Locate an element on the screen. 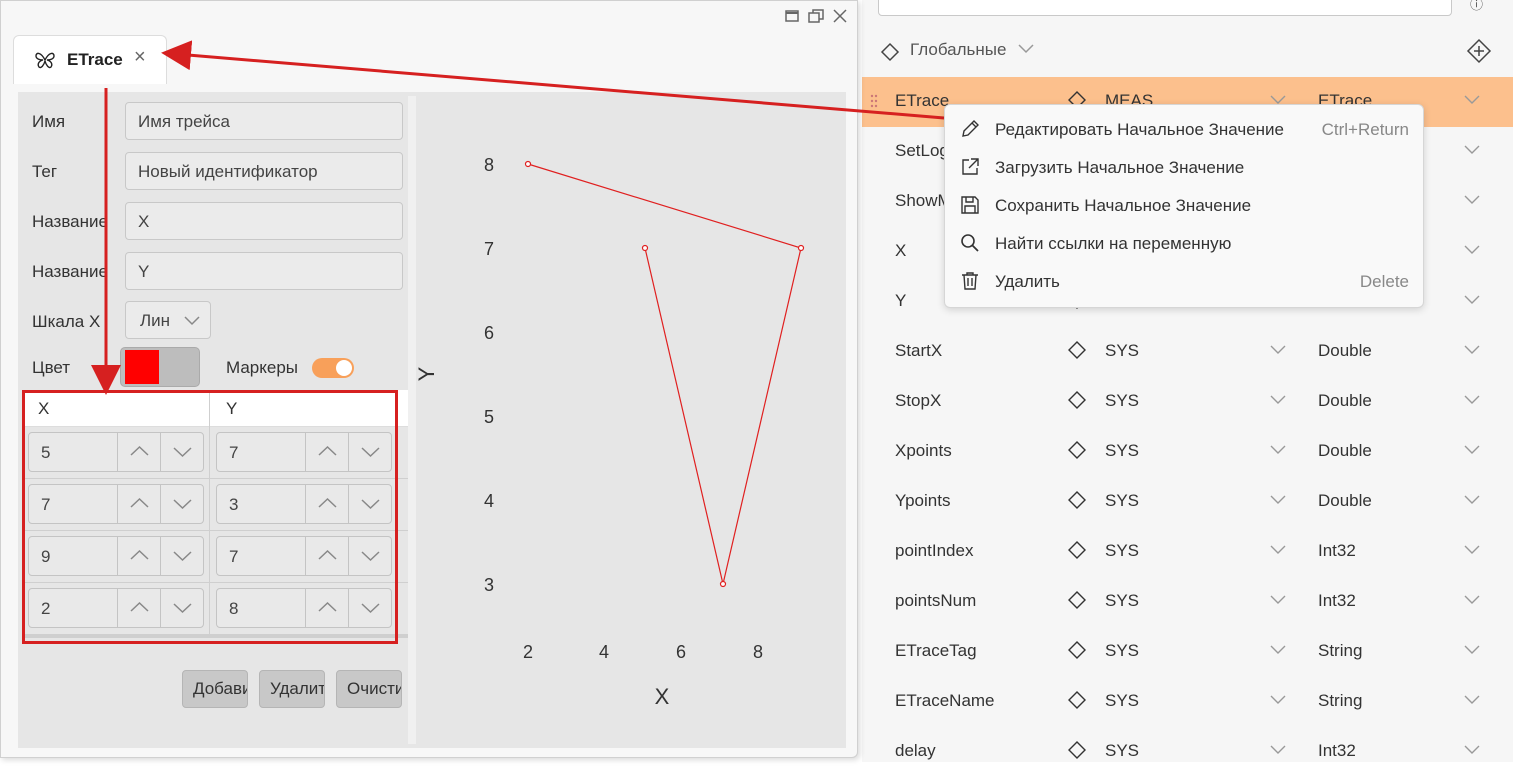  add-point-button: Добавить is located at coordinates (215, 689).